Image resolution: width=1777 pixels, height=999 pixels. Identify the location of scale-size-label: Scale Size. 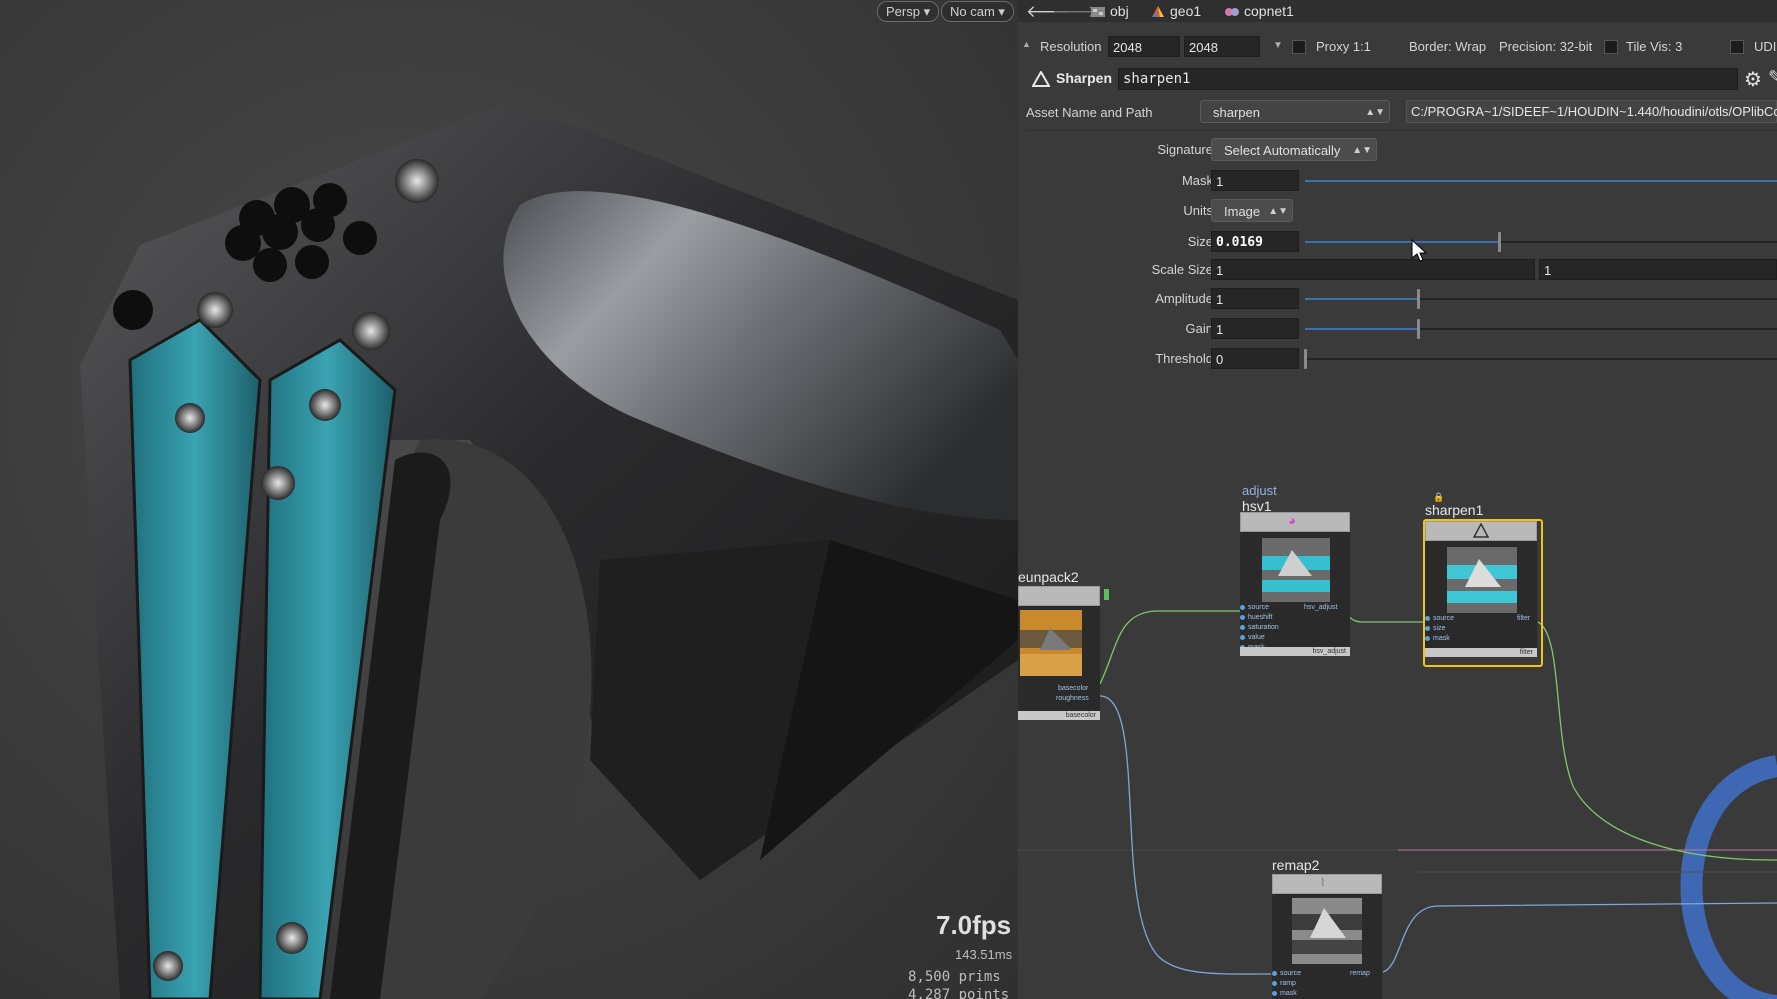
(1182, 269).